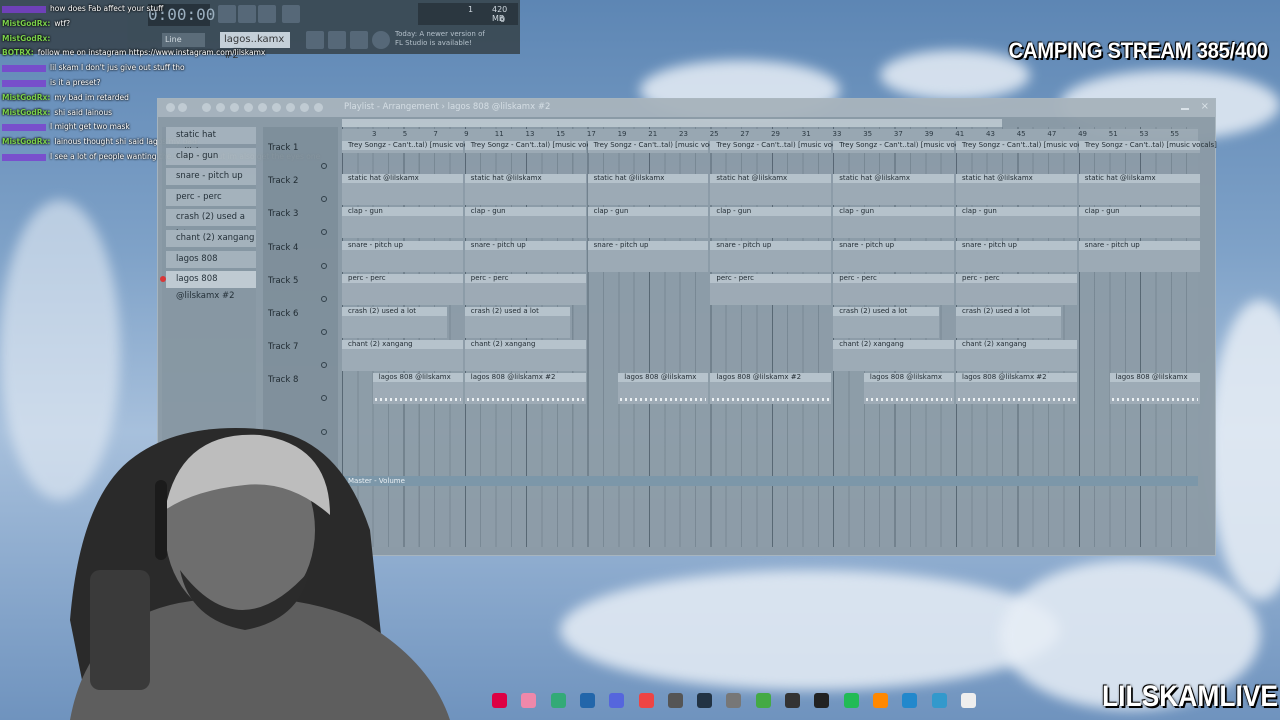 The height and width of the screenshot is (720, 1280). I want to click on track-label: Track 8, so click(283, 380).